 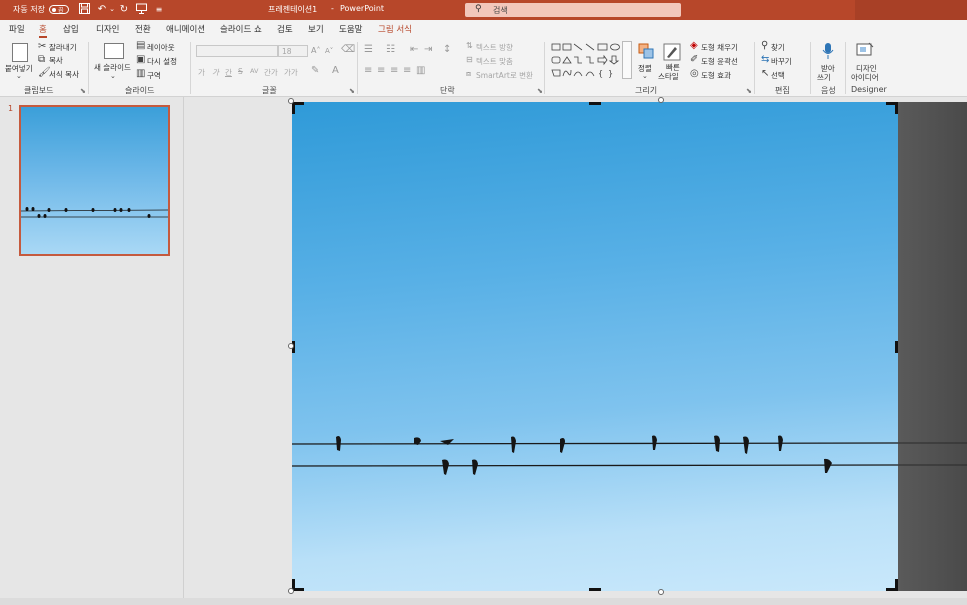 What do you see at coordinates (494, 61) in the screenshot?
I see `align-text-button: 텍스트 맞춤` at bounding box center [494, 61].